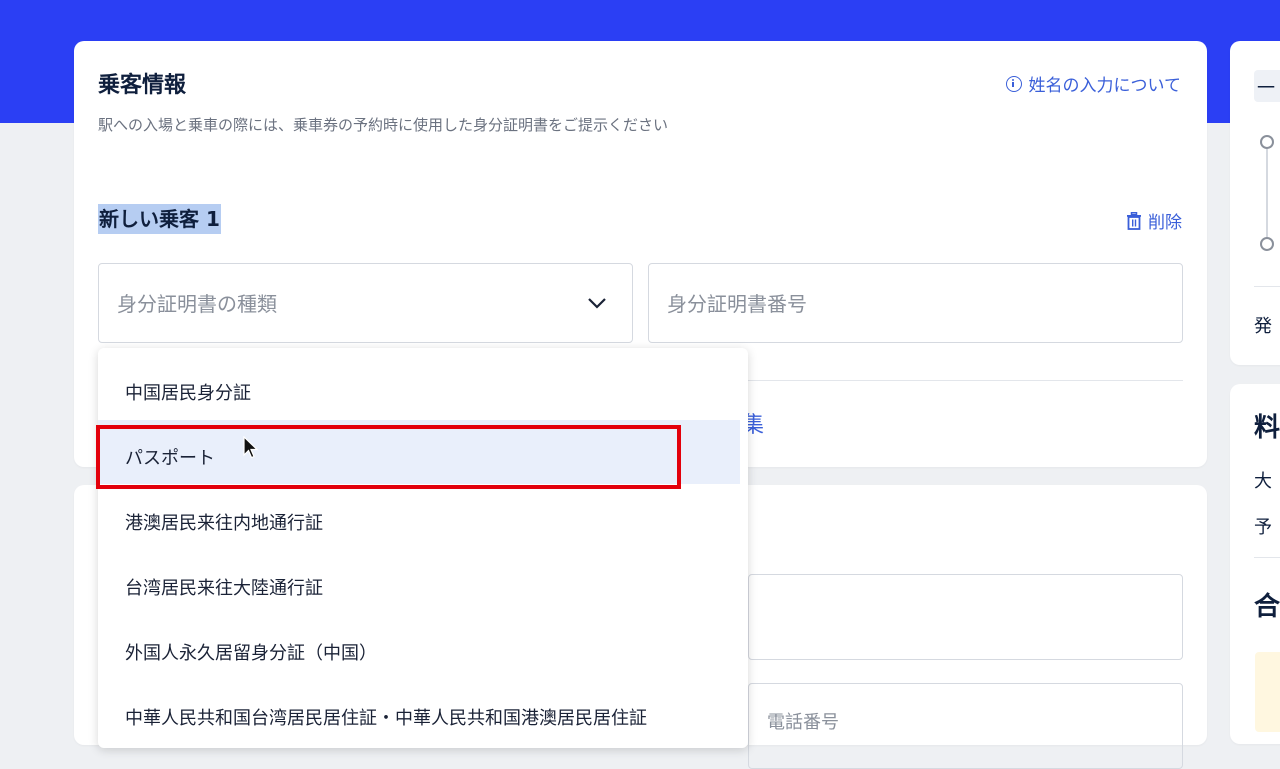 This screenshot has height=769, width=1280. I want to click on adult-fare-label: 大, so click(1263, 481).